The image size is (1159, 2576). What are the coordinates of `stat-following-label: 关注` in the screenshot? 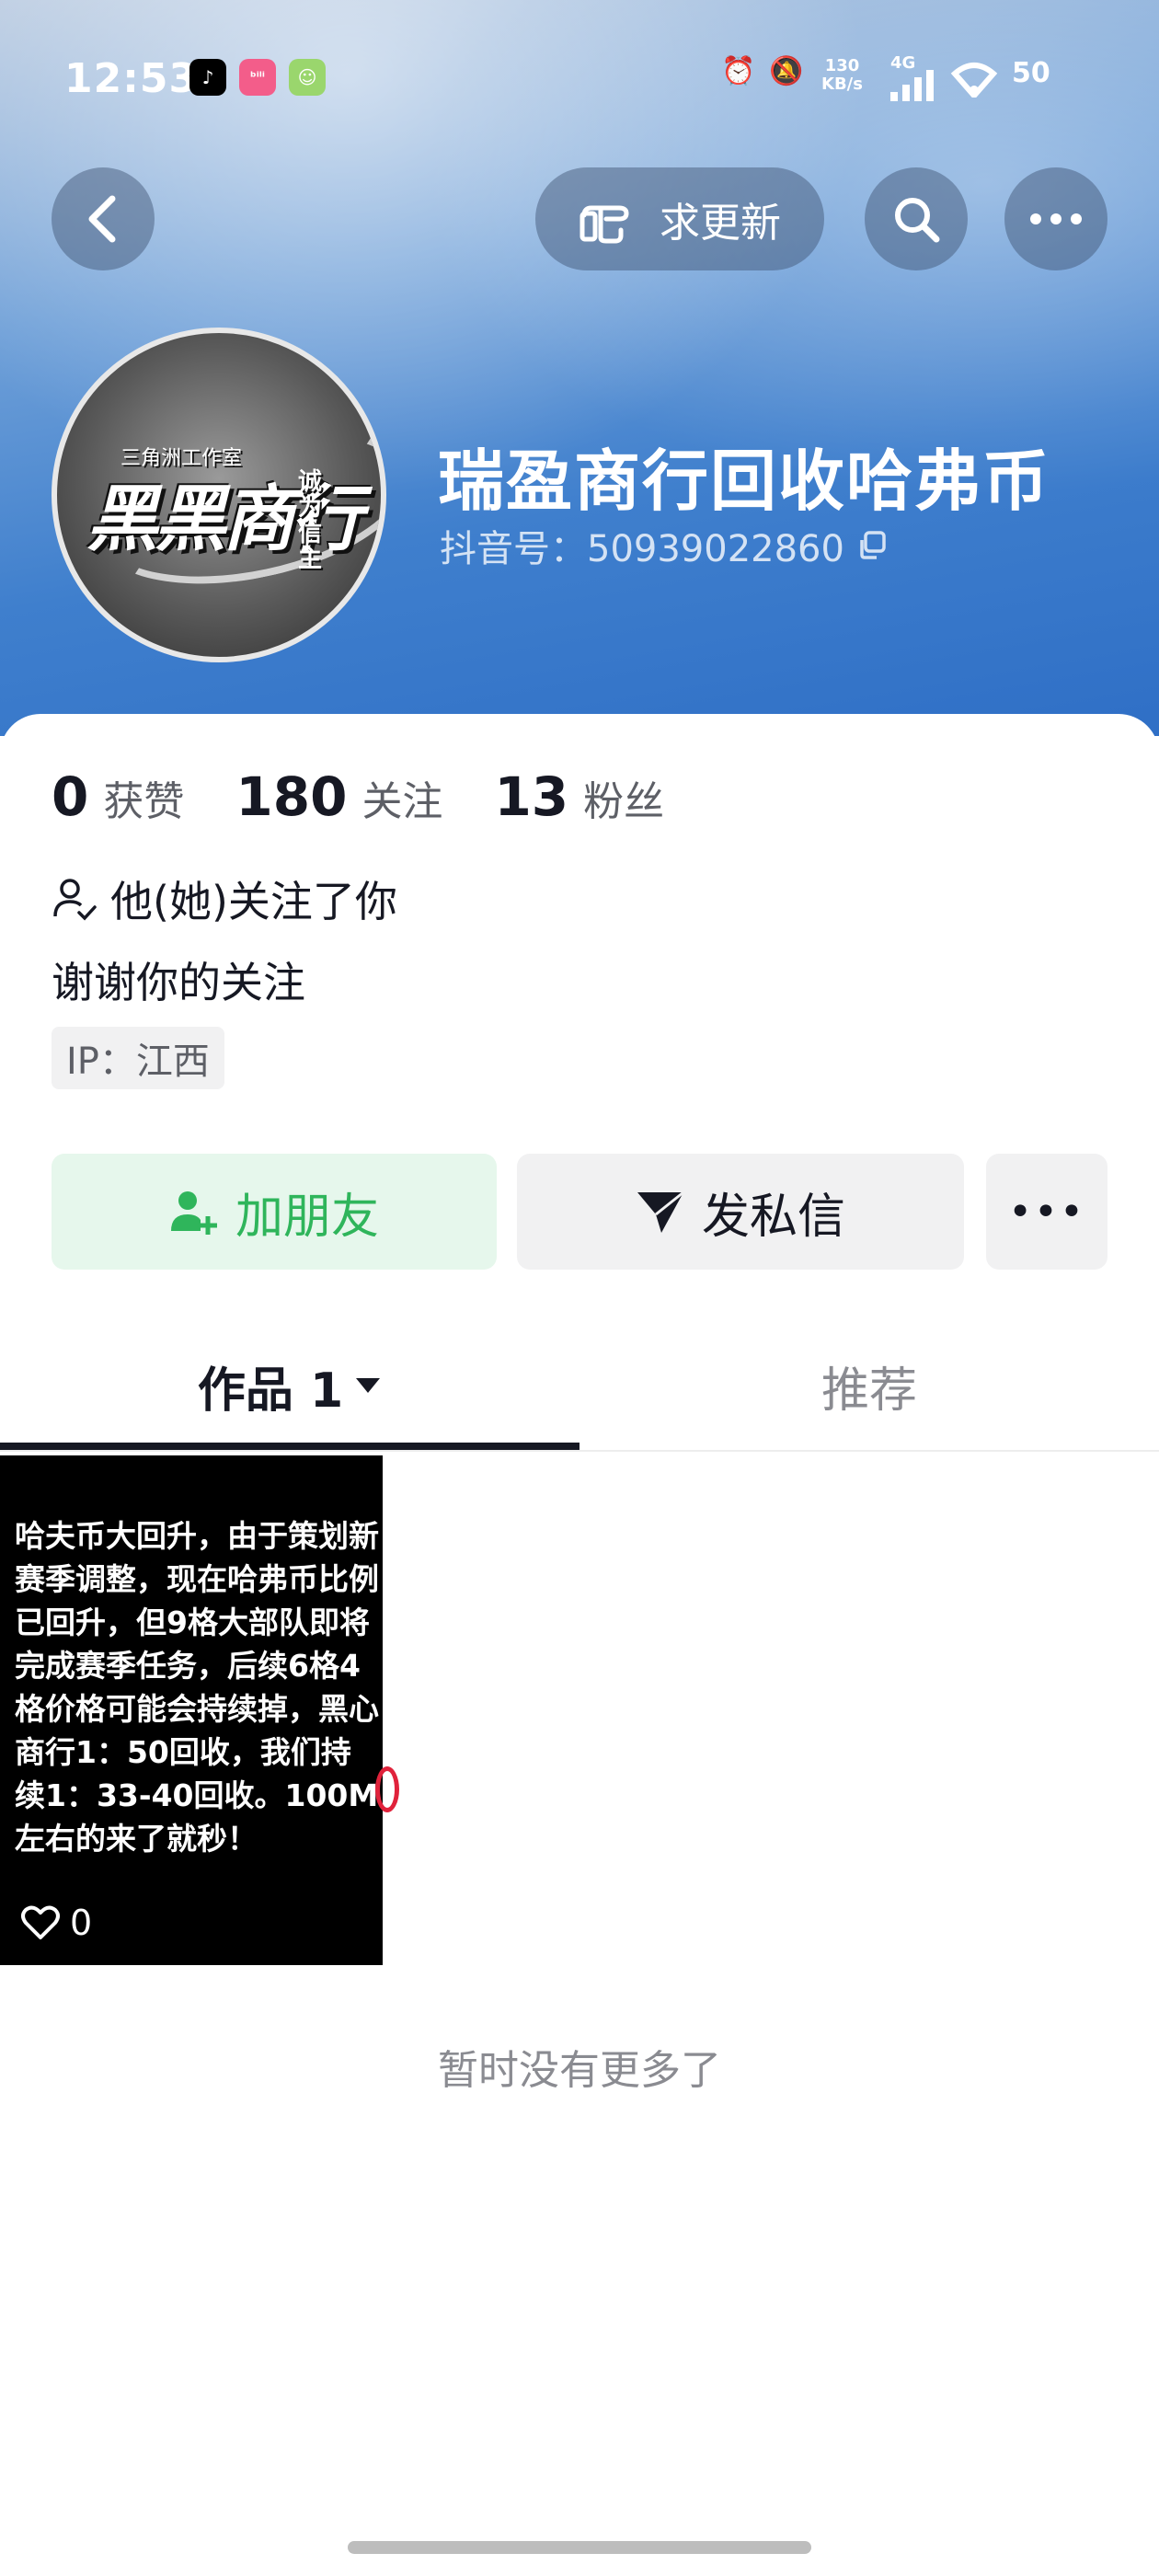 It's located at (402, 801).